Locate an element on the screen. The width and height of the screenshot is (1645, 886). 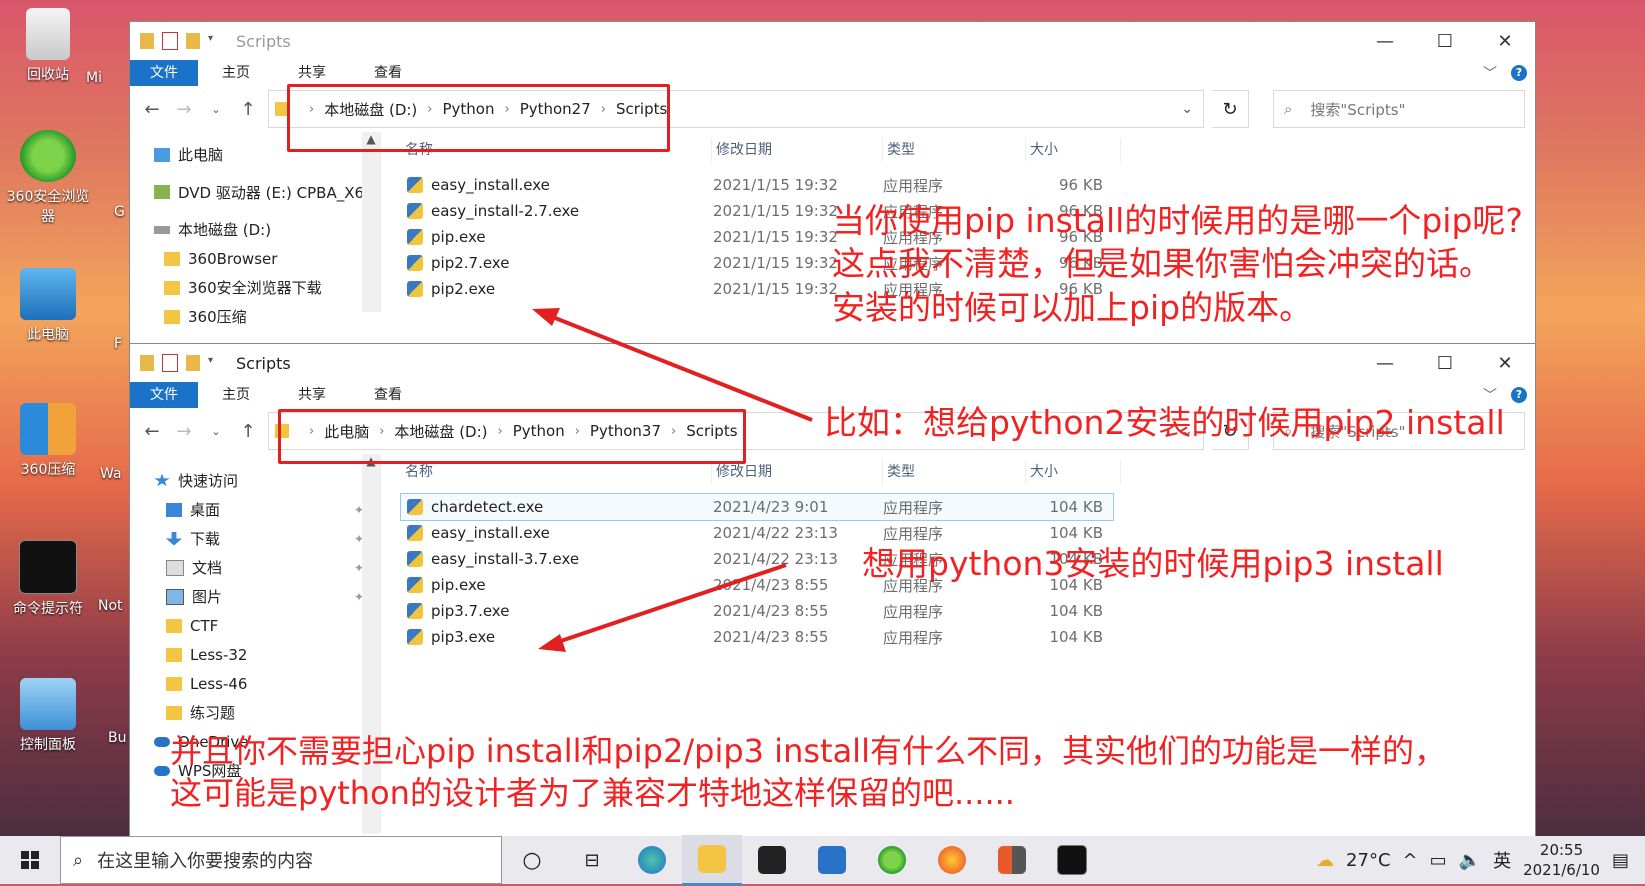
desktop-icon-360-zip: 360压缩 is located at coordinates (48, 441).